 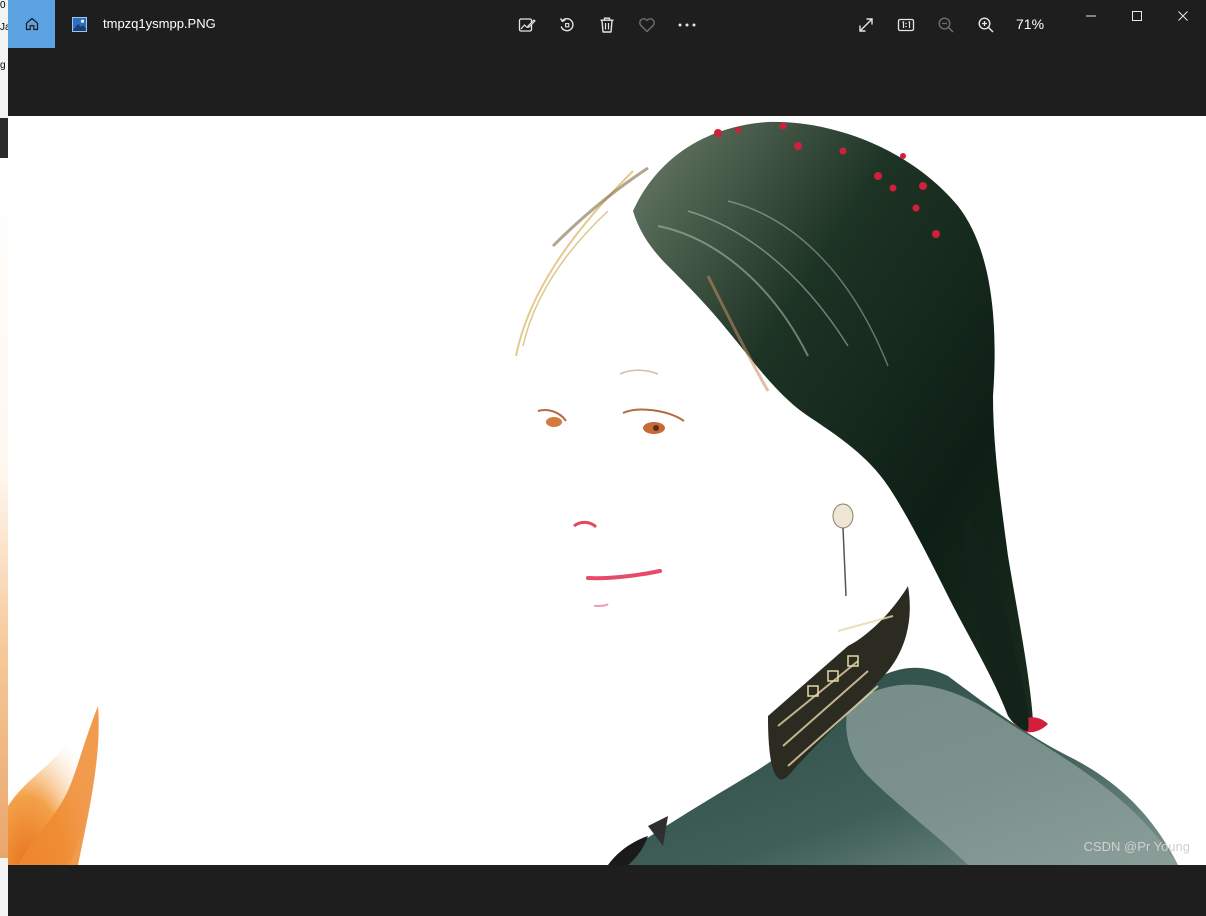 I want to click on minimize-button, so click(x=1091, y=16).